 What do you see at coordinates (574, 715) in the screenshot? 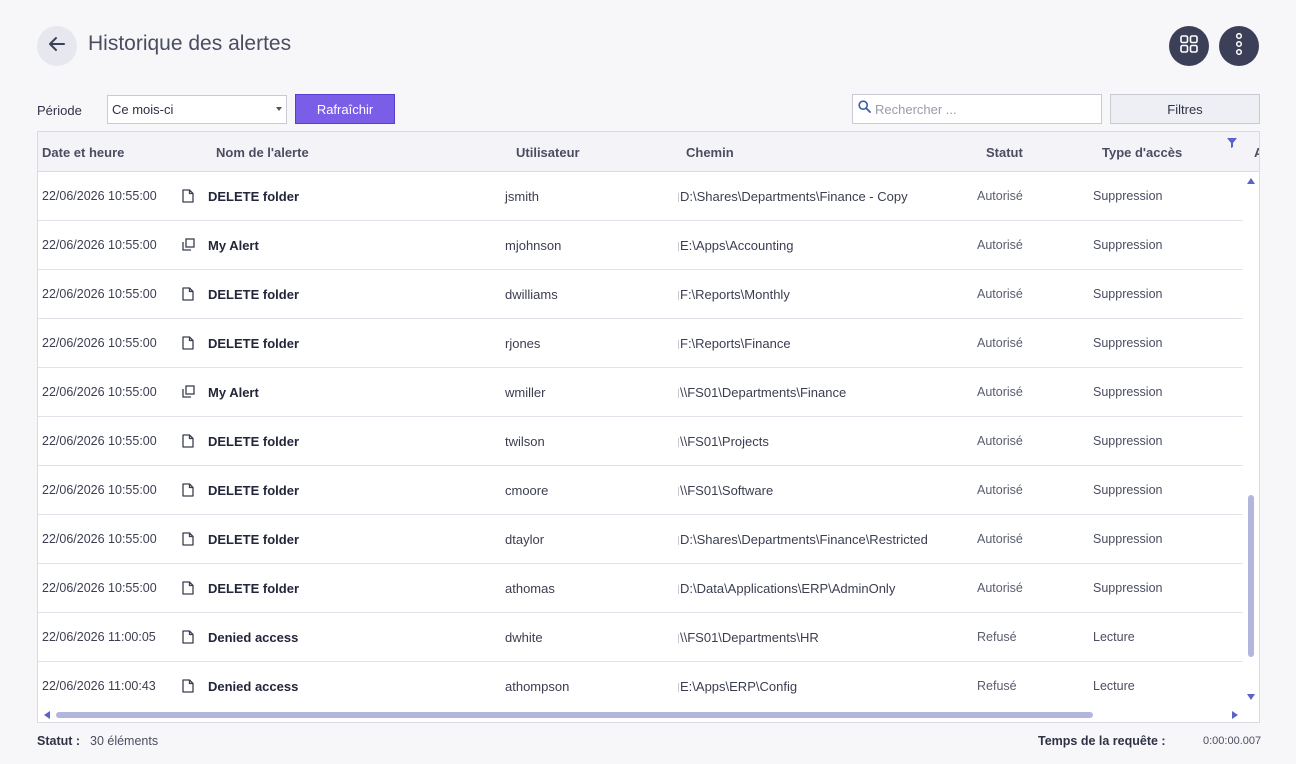
I see `horizontal-scroll-thumb` at bounding box center [574, 715].